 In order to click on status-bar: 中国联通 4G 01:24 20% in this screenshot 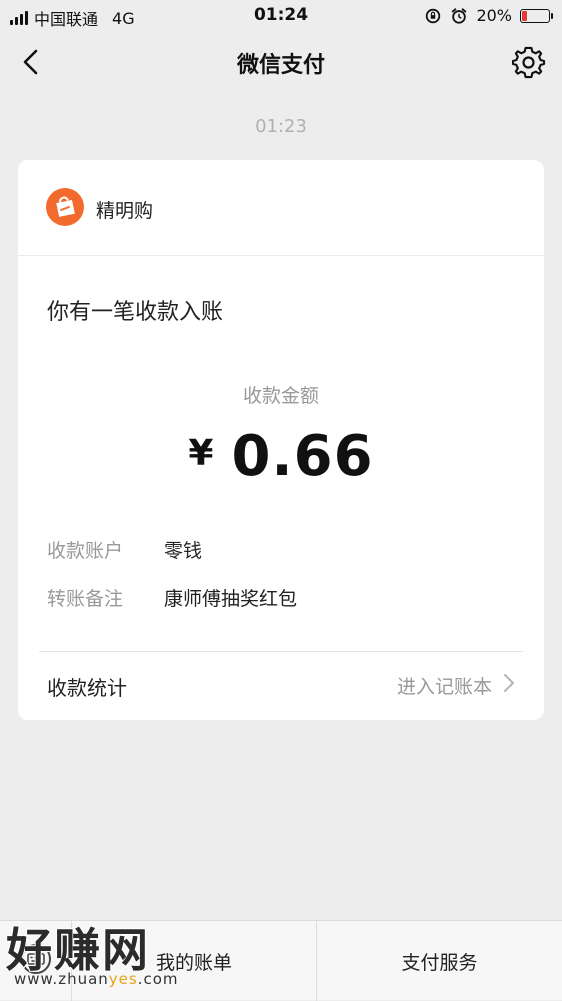, I will do `click(281, 16)`.